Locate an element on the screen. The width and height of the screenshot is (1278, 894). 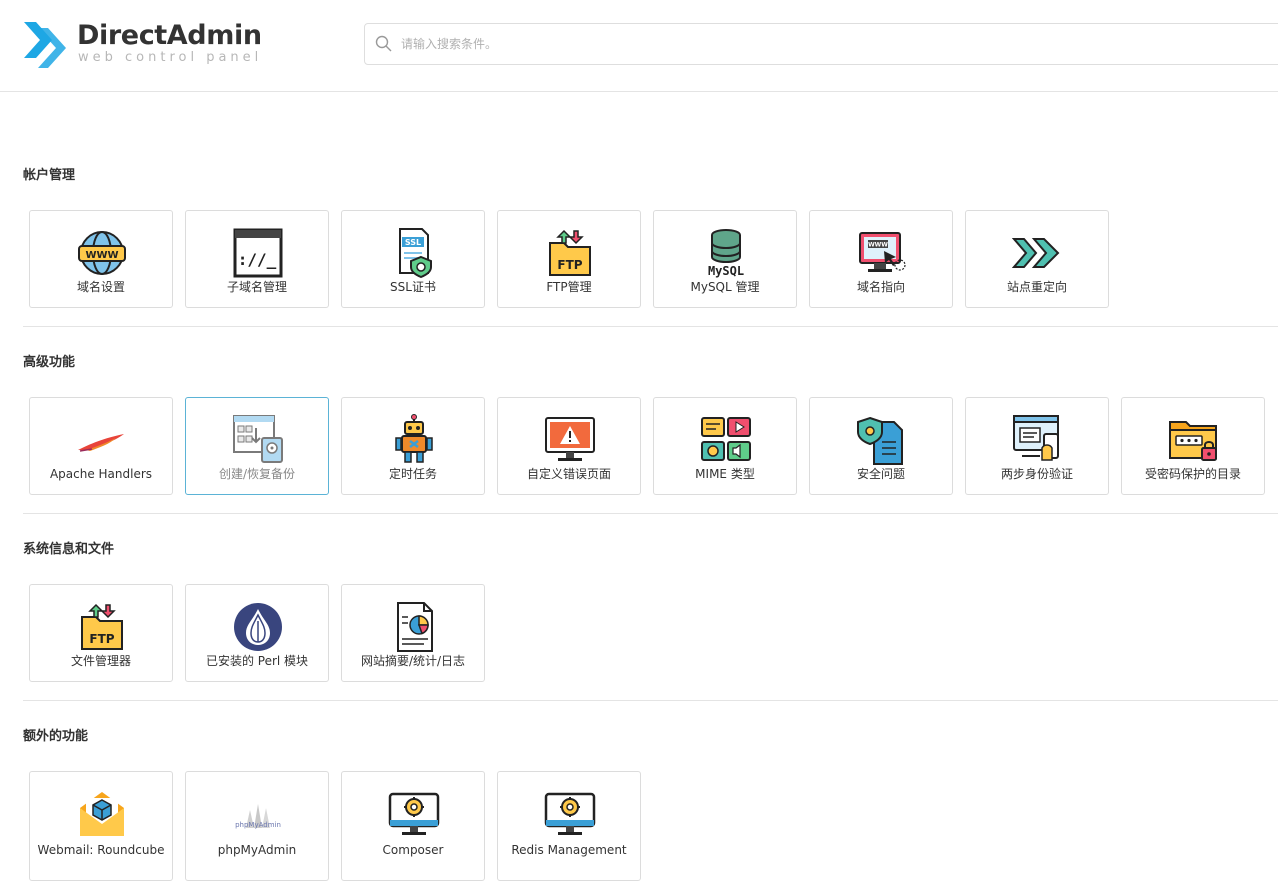
ftp-folder-icon: FTP is located at coordinates (570, 252).